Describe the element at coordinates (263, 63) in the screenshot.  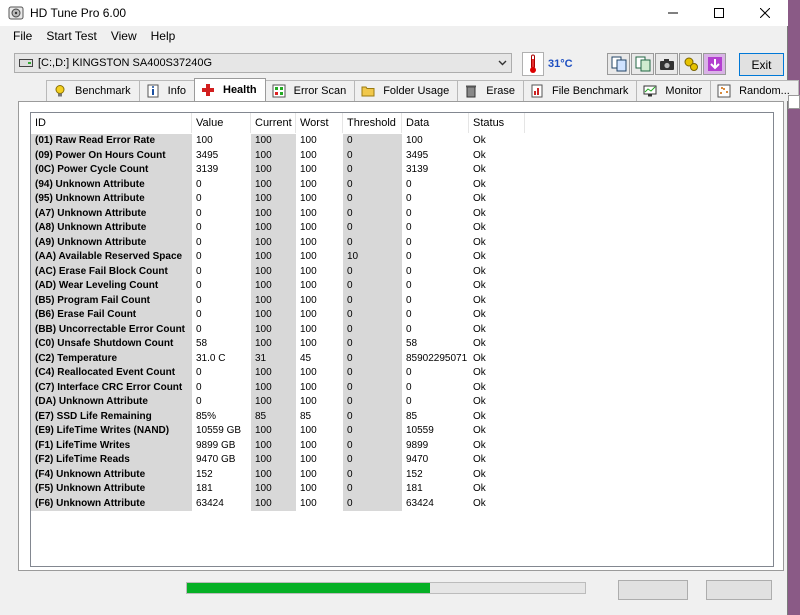
I see `drive-select: [C:,D:] KINGSTON SA400S37240G` at that location.